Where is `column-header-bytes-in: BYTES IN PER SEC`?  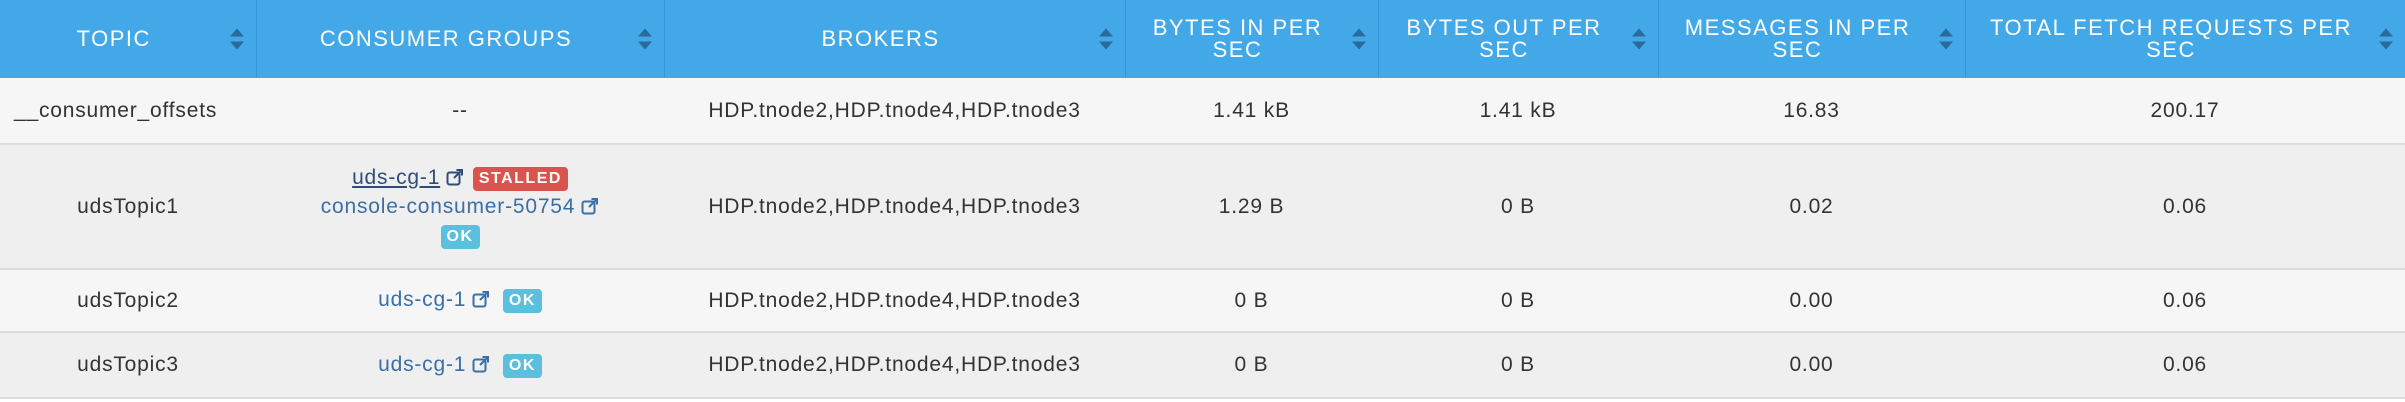 column-header-bytes-in: BYTES IN PER SEC is located at coordinates (1252, 39).